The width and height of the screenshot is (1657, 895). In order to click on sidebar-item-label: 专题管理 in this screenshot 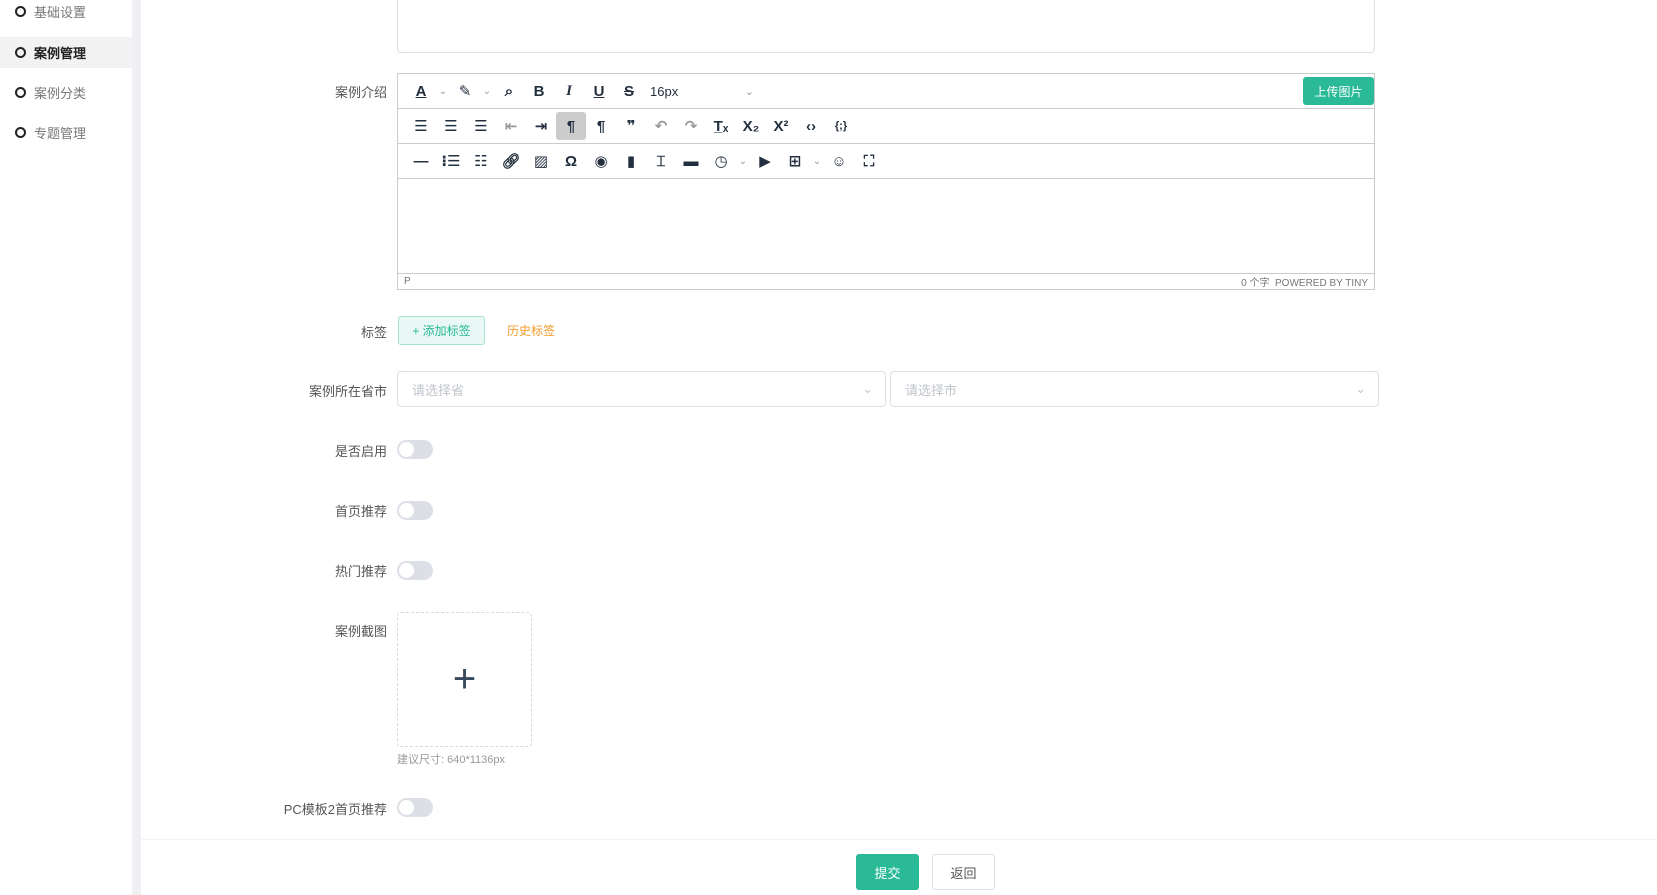, I will do `click(60, 133)`.